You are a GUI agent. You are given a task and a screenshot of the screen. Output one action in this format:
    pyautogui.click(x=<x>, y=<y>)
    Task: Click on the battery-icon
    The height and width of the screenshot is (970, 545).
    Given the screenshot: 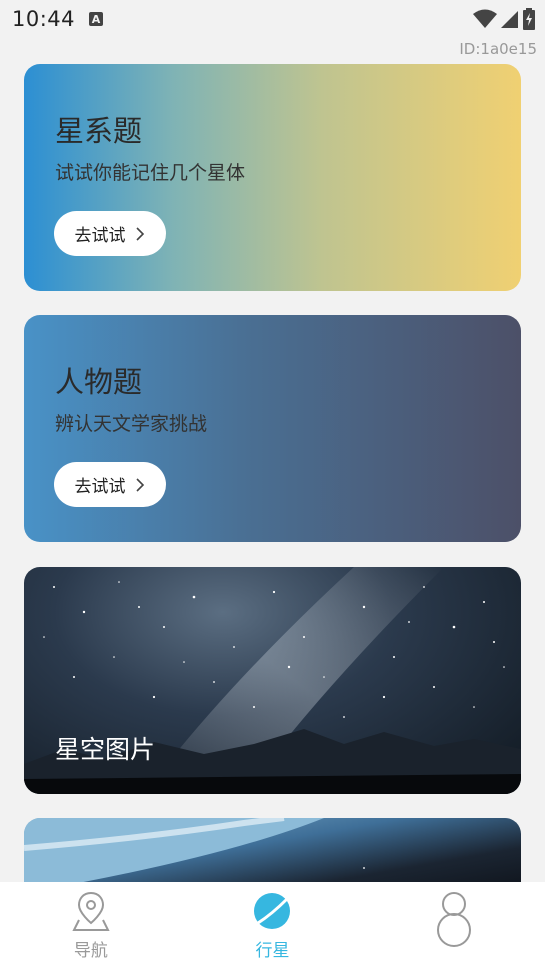 What is the action you would take?
    pyautogui.click(x=529, y=19)
    